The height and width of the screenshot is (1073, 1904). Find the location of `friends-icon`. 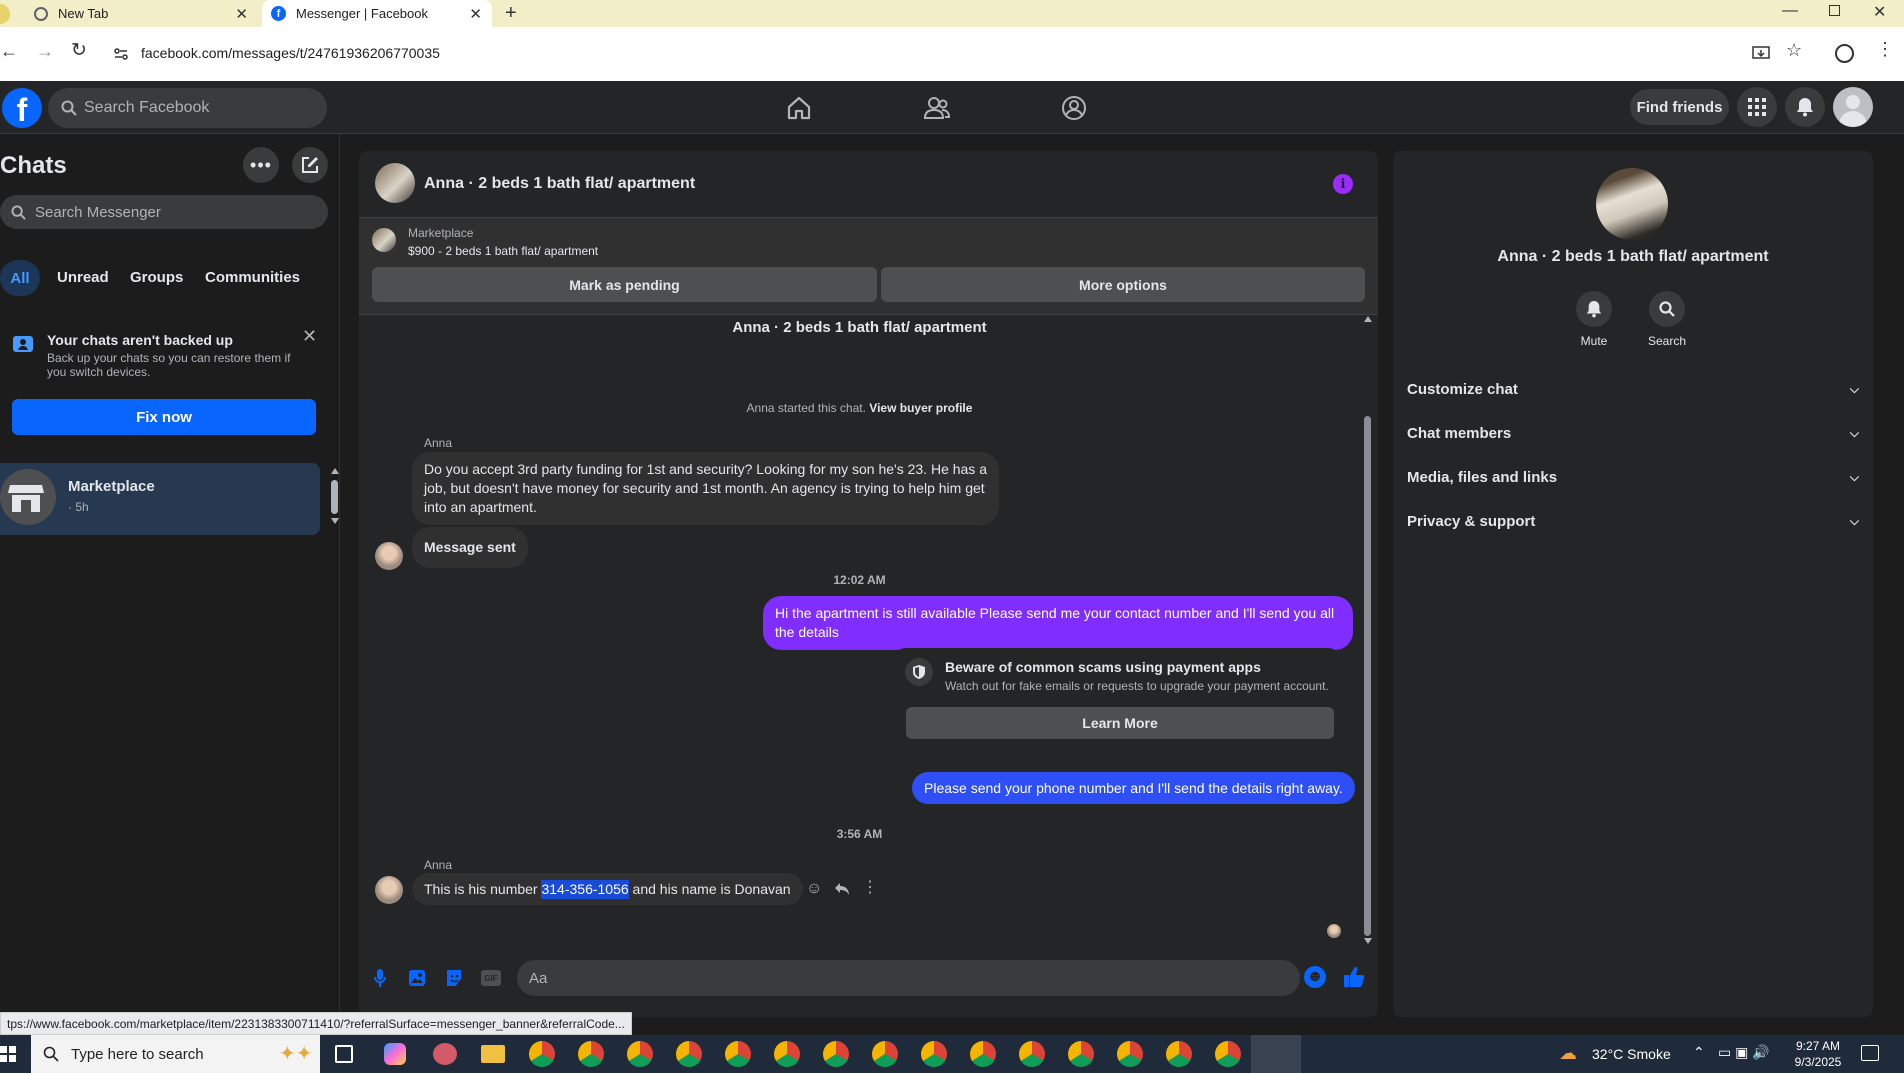

friends-icon is located at coordinates (937, 108).